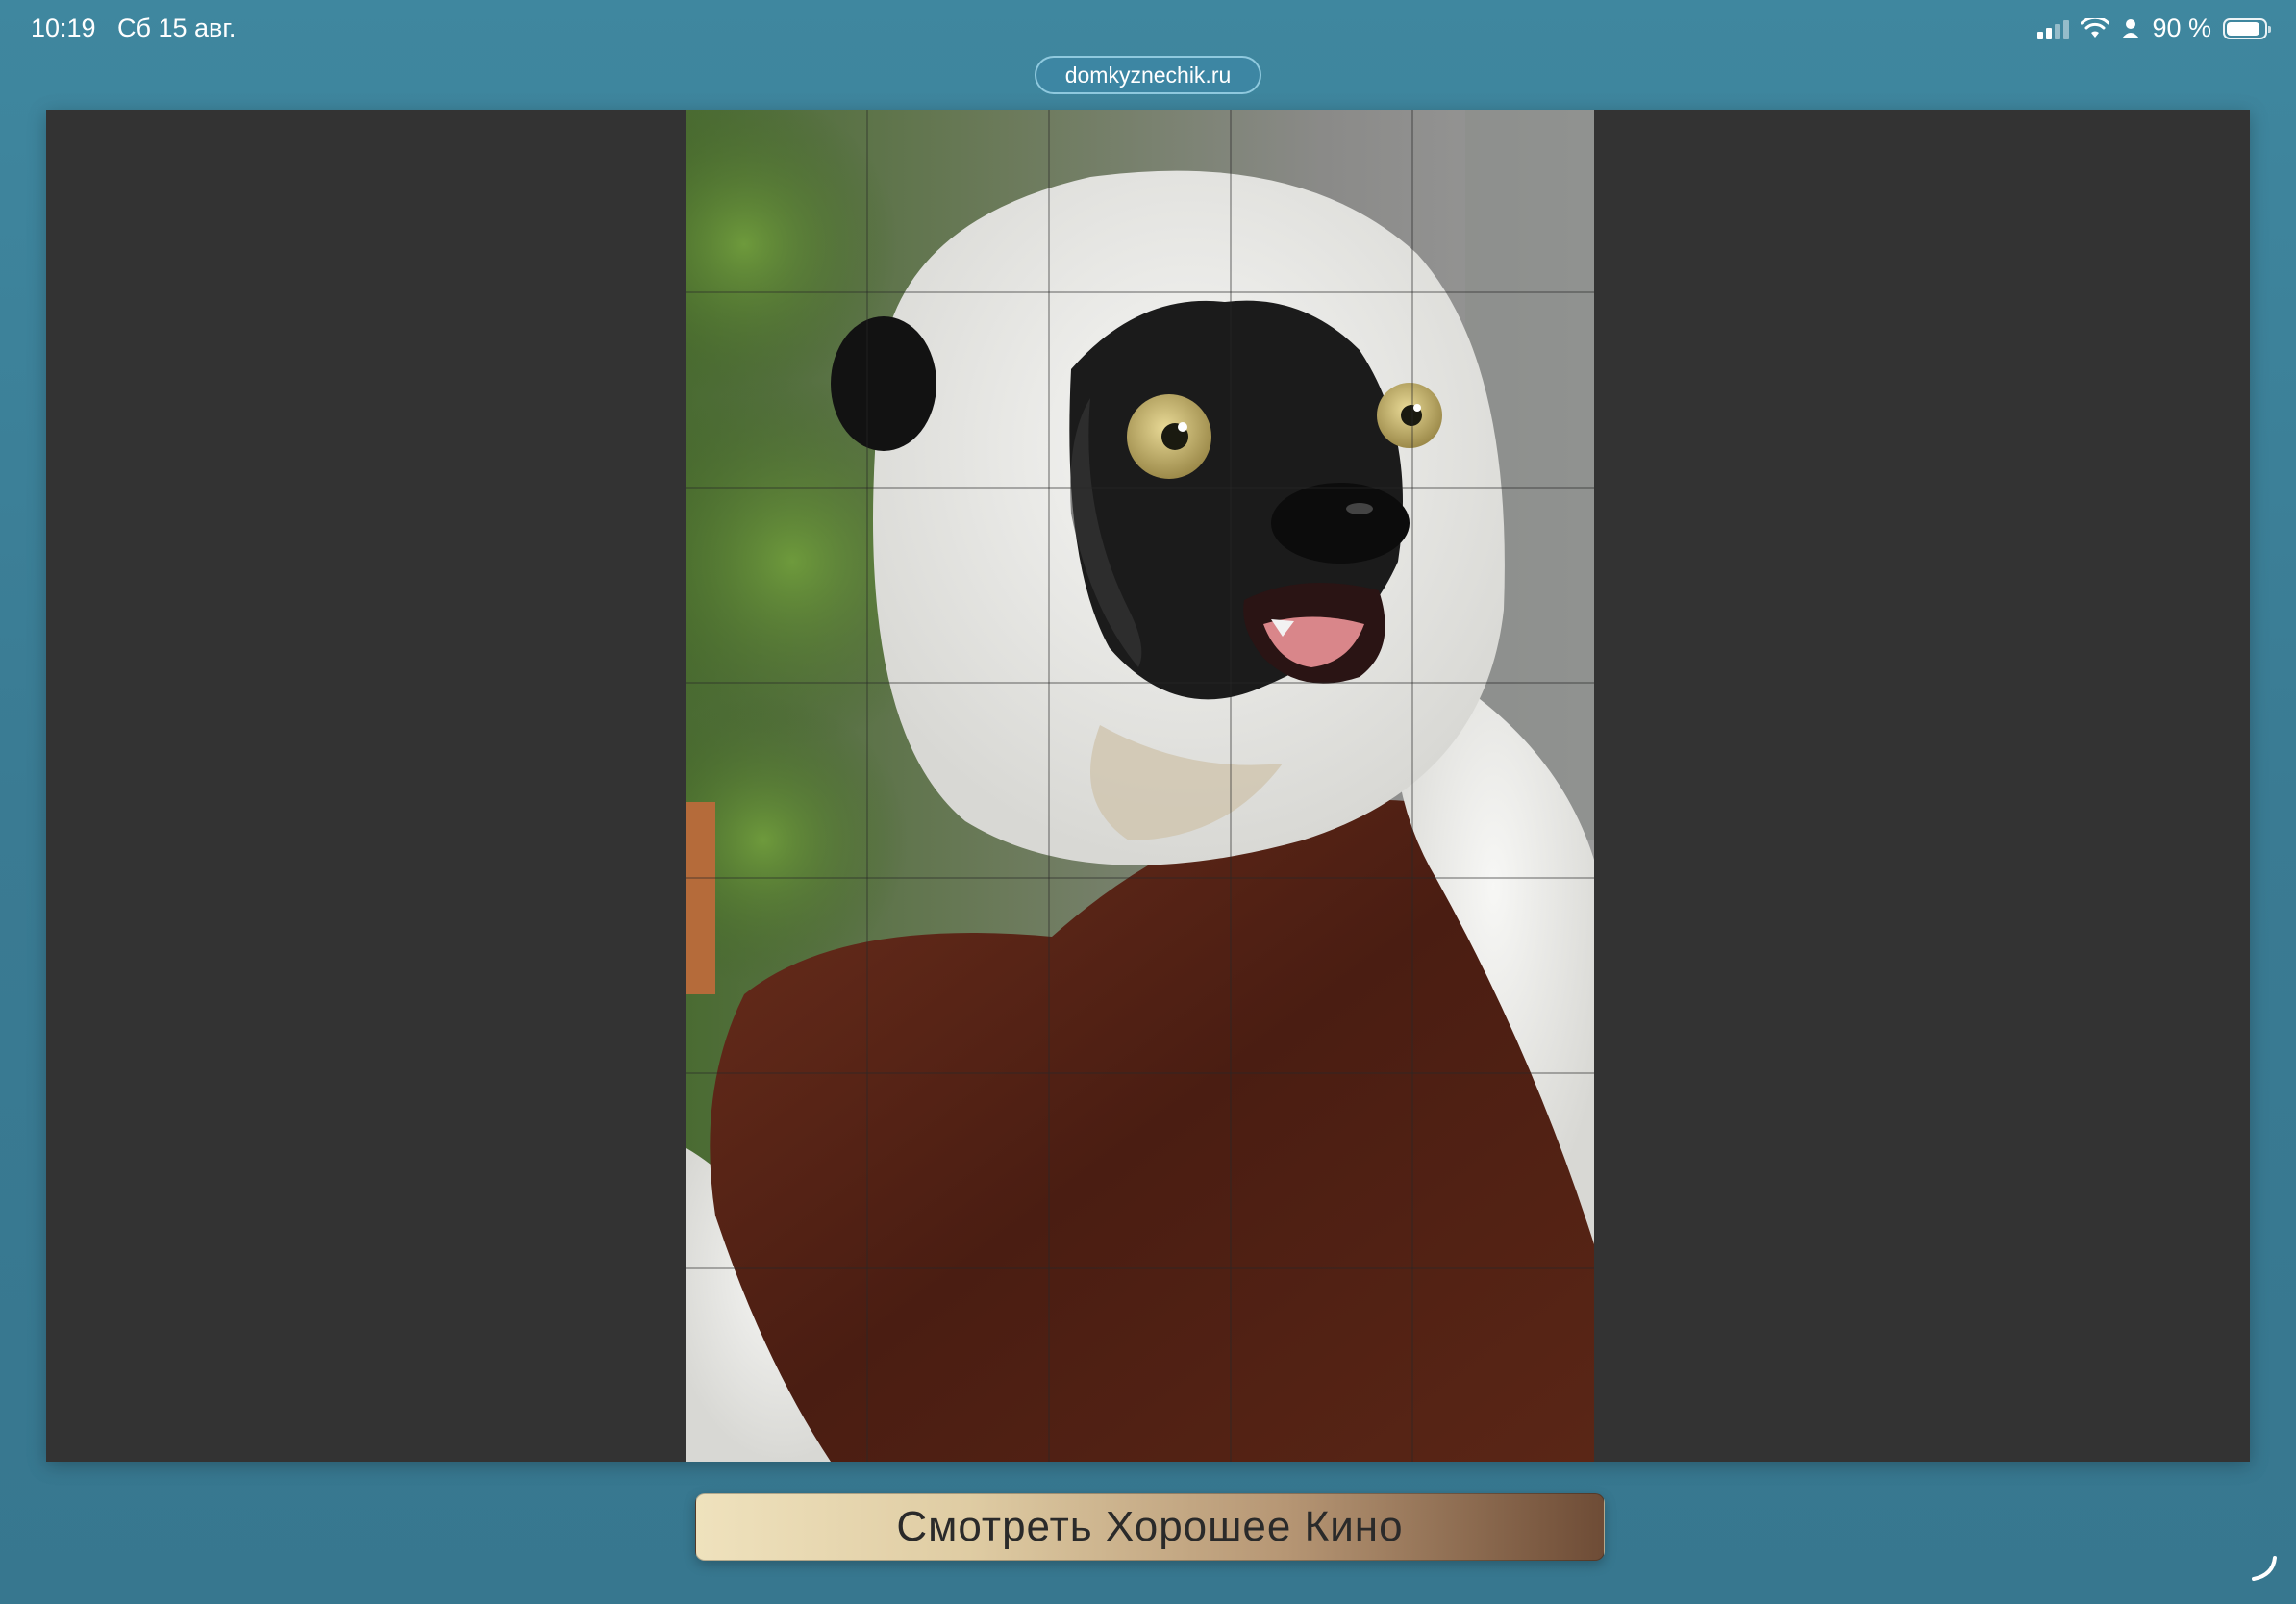 This screenshot has height=1604, width=2296. I want to click on status-time: 10:19, so click(63, 27).